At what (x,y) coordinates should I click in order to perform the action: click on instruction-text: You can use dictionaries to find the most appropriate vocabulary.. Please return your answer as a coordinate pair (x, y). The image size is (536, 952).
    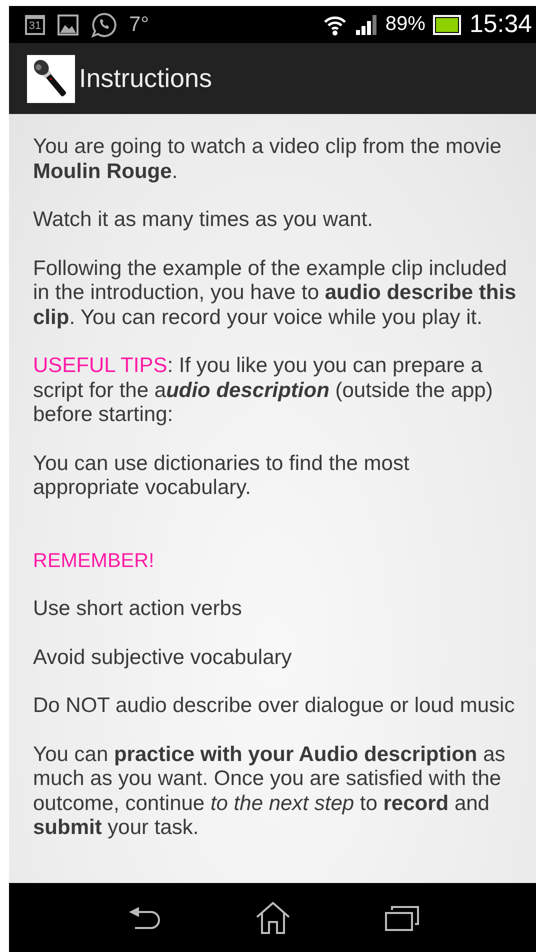
    Looking at the image, I should click on (221, 476).